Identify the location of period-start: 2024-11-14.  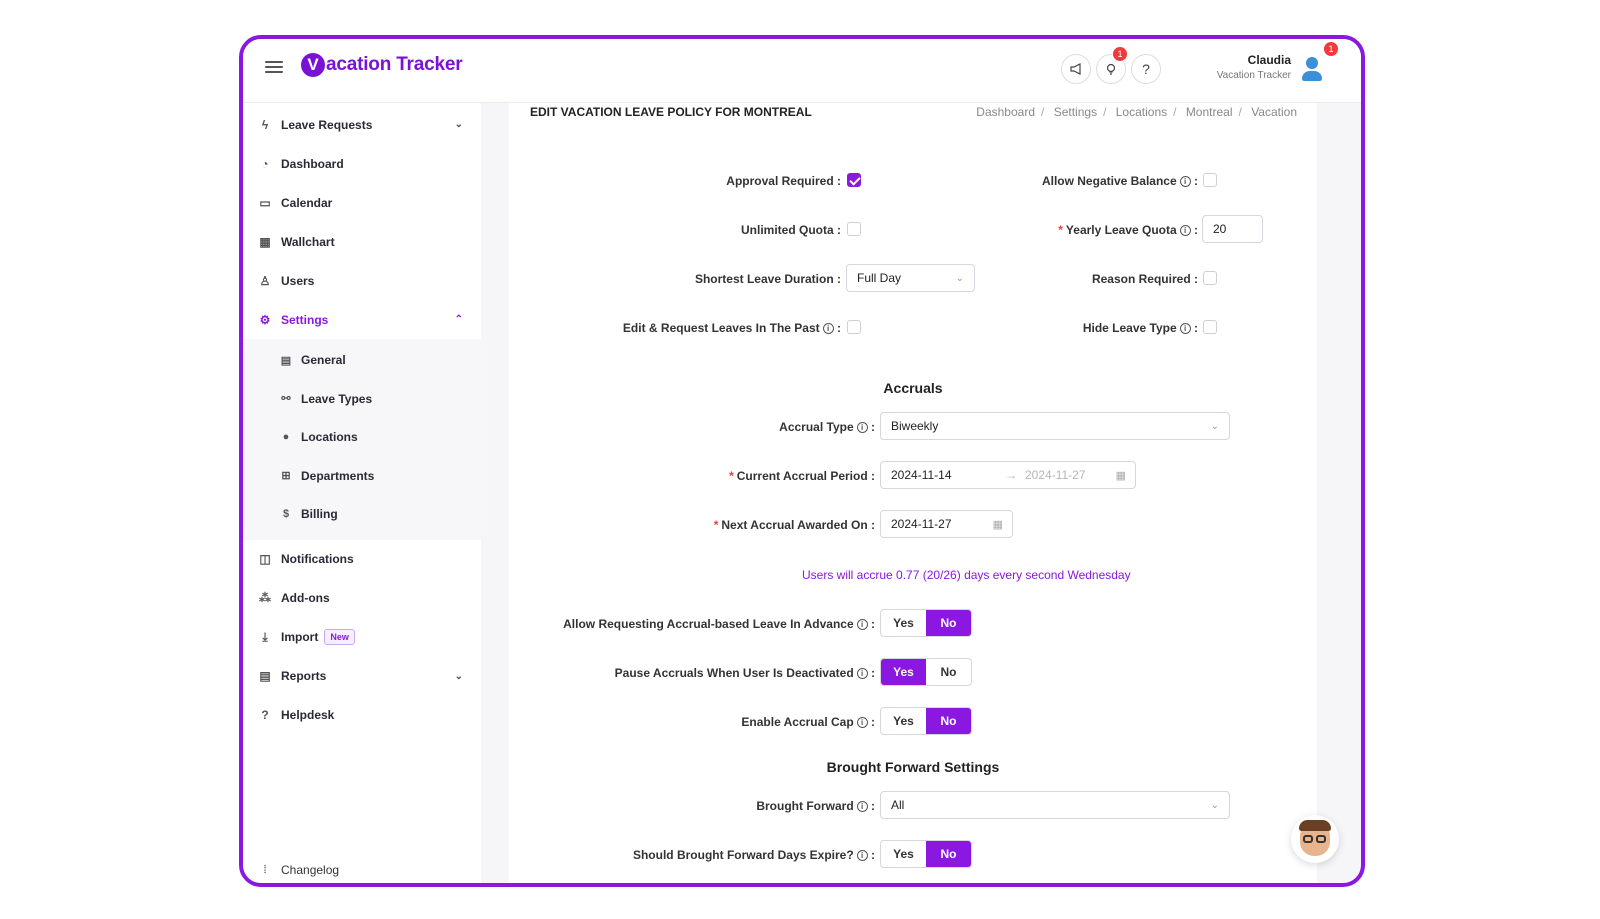
(921, 475).